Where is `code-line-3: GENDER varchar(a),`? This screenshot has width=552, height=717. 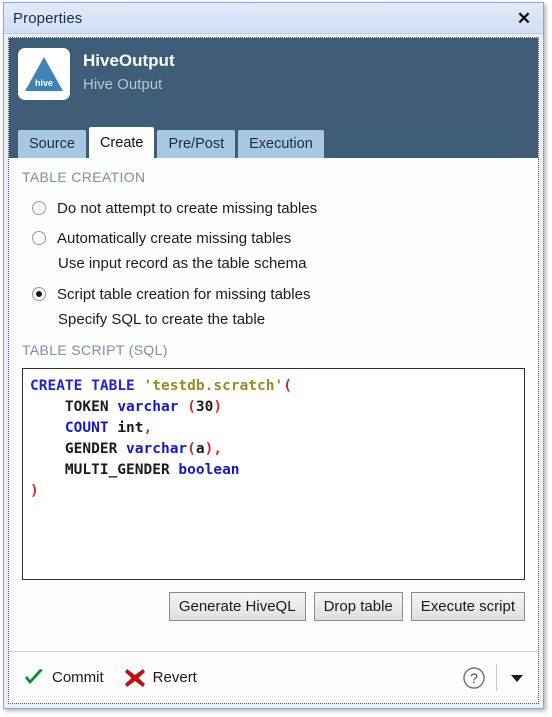
code-line-3: GENDER varchar(a), is located at coordinates (273, 449).